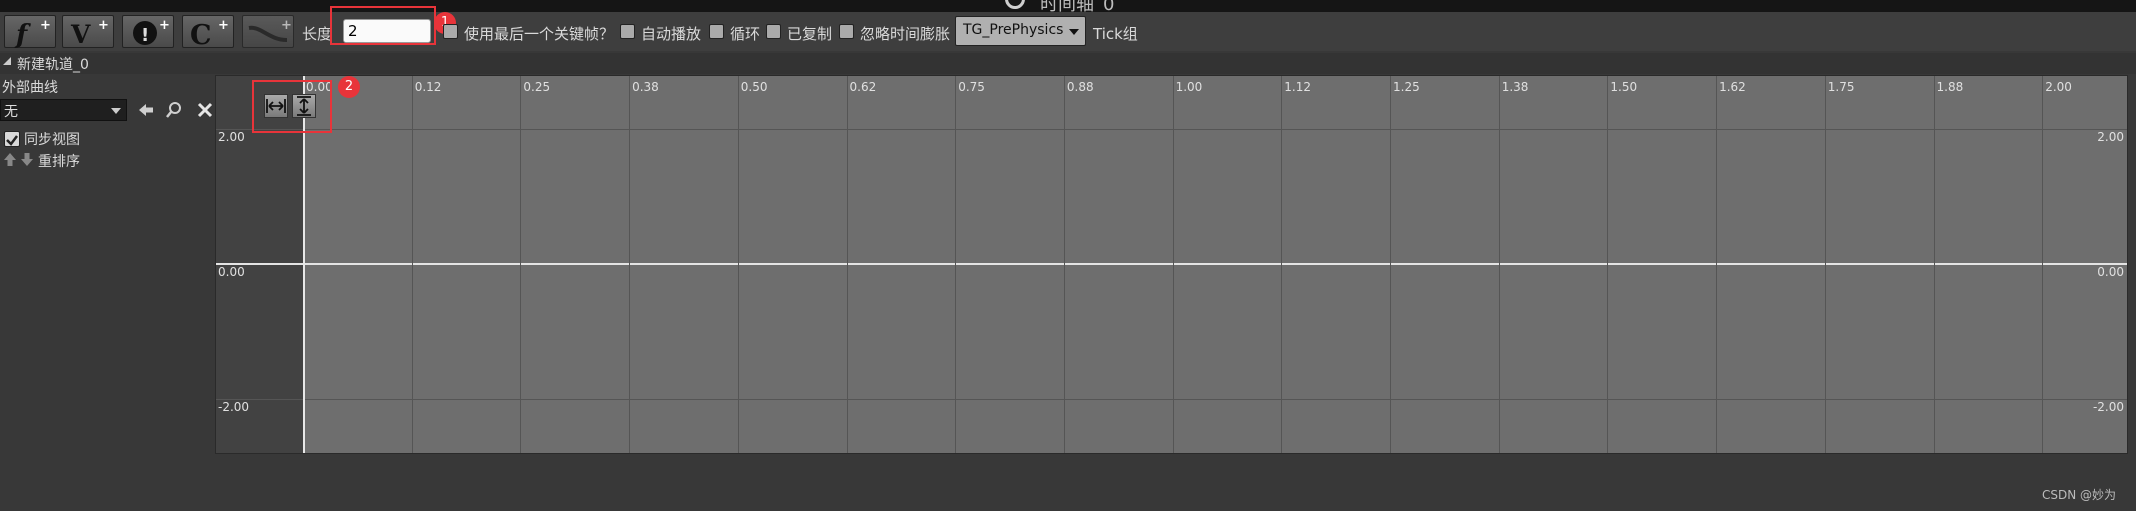 The height and width of the screenshot is (511, 2136). Describe the element at coordinates (10, 159) in the screenshot. I see `move-up-icon` at that location.